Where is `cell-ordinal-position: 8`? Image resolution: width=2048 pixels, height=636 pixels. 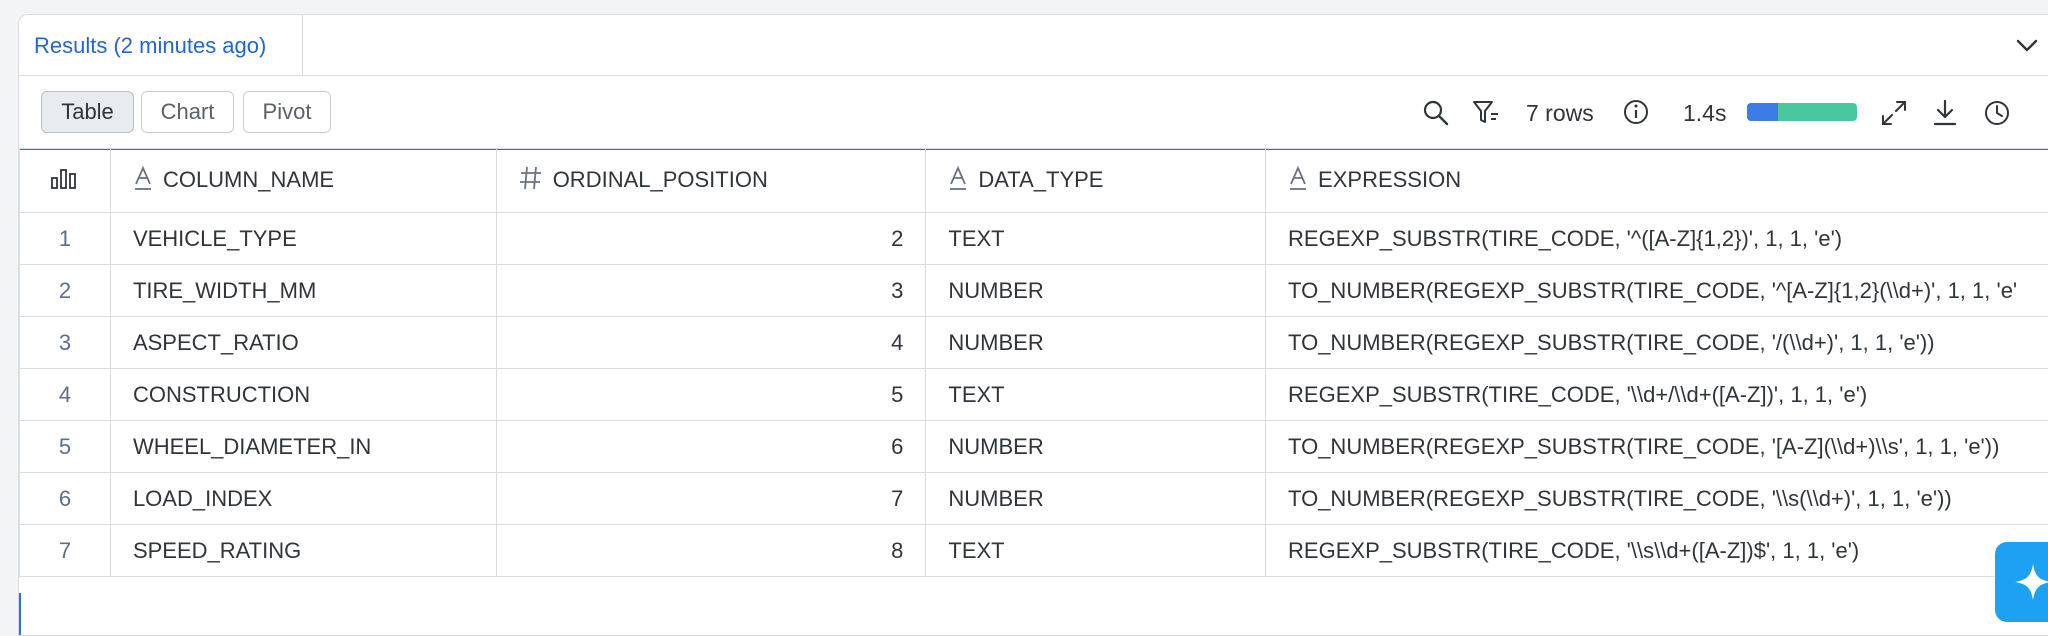
cell-ordinal-position: 8 is located at coordinates (711, 551).